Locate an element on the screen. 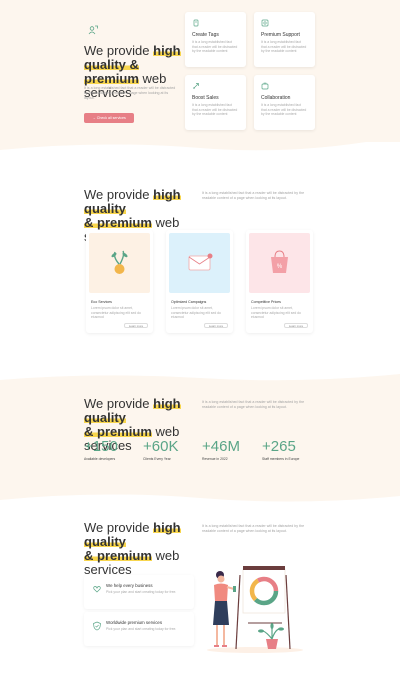 Image resolution: width=400 pixels, height=675 pixels. heart-hand-icon is located at coordinates (97, 589).